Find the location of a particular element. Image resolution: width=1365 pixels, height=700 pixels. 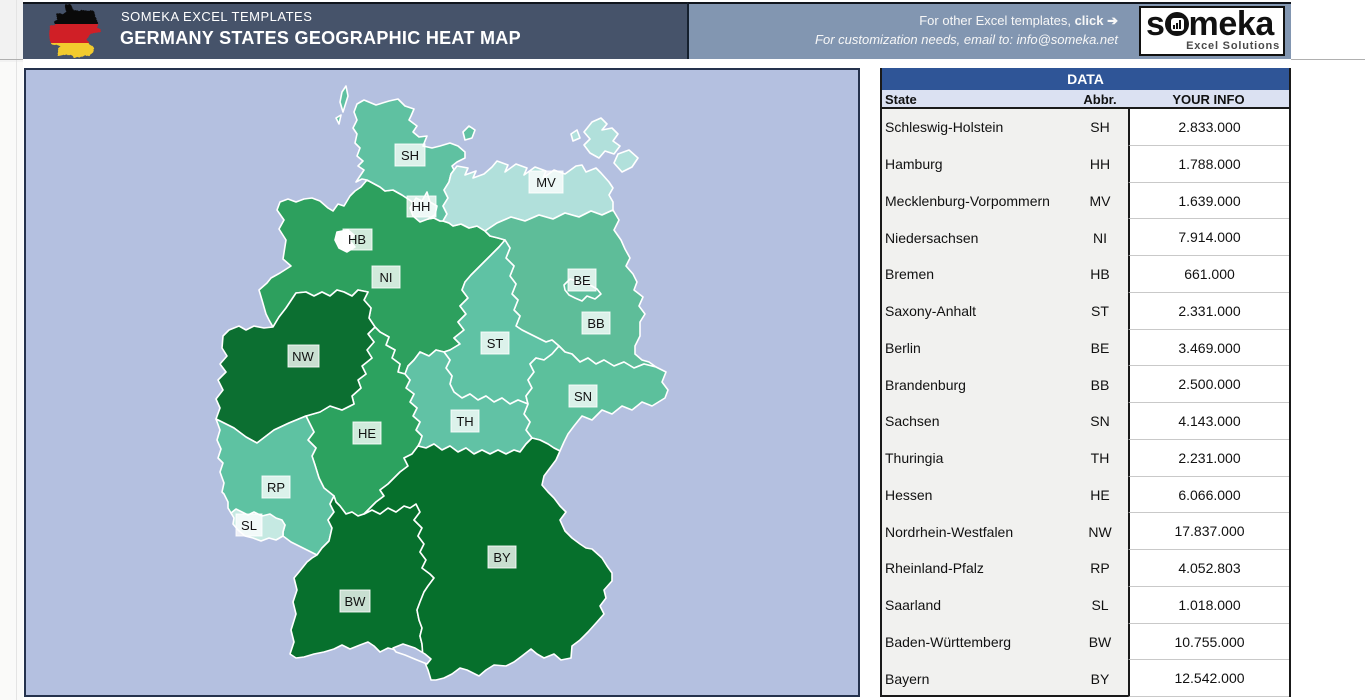

svg-text: HB is located at coordinates (357, 239).